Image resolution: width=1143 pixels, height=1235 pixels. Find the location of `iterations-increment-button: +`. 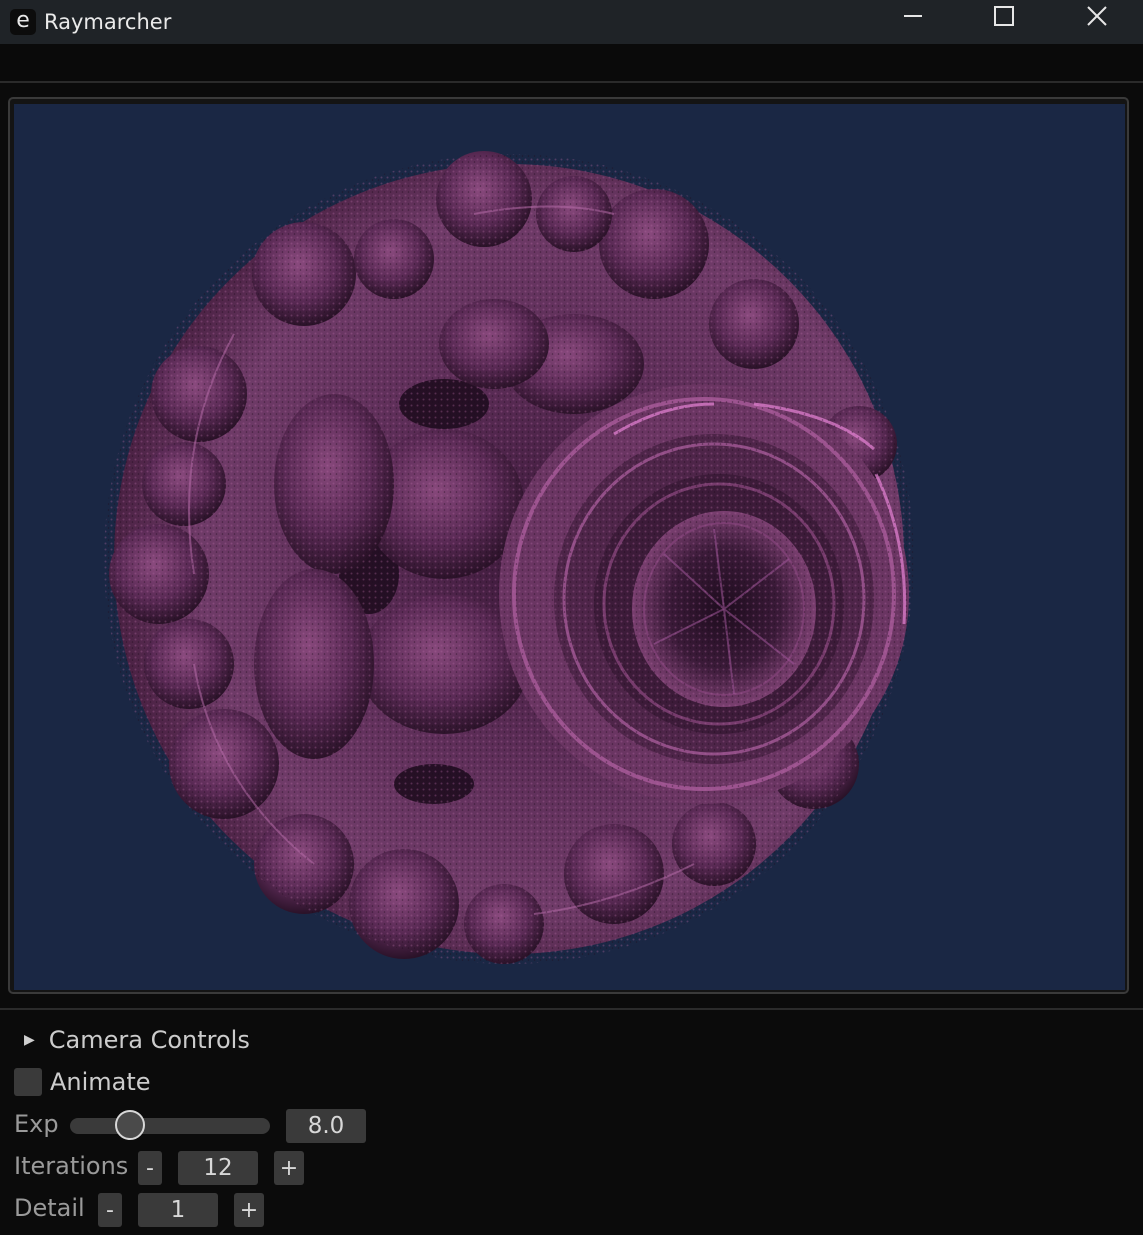

iterations-increment-button: + is located at coordinates (289, 1168).